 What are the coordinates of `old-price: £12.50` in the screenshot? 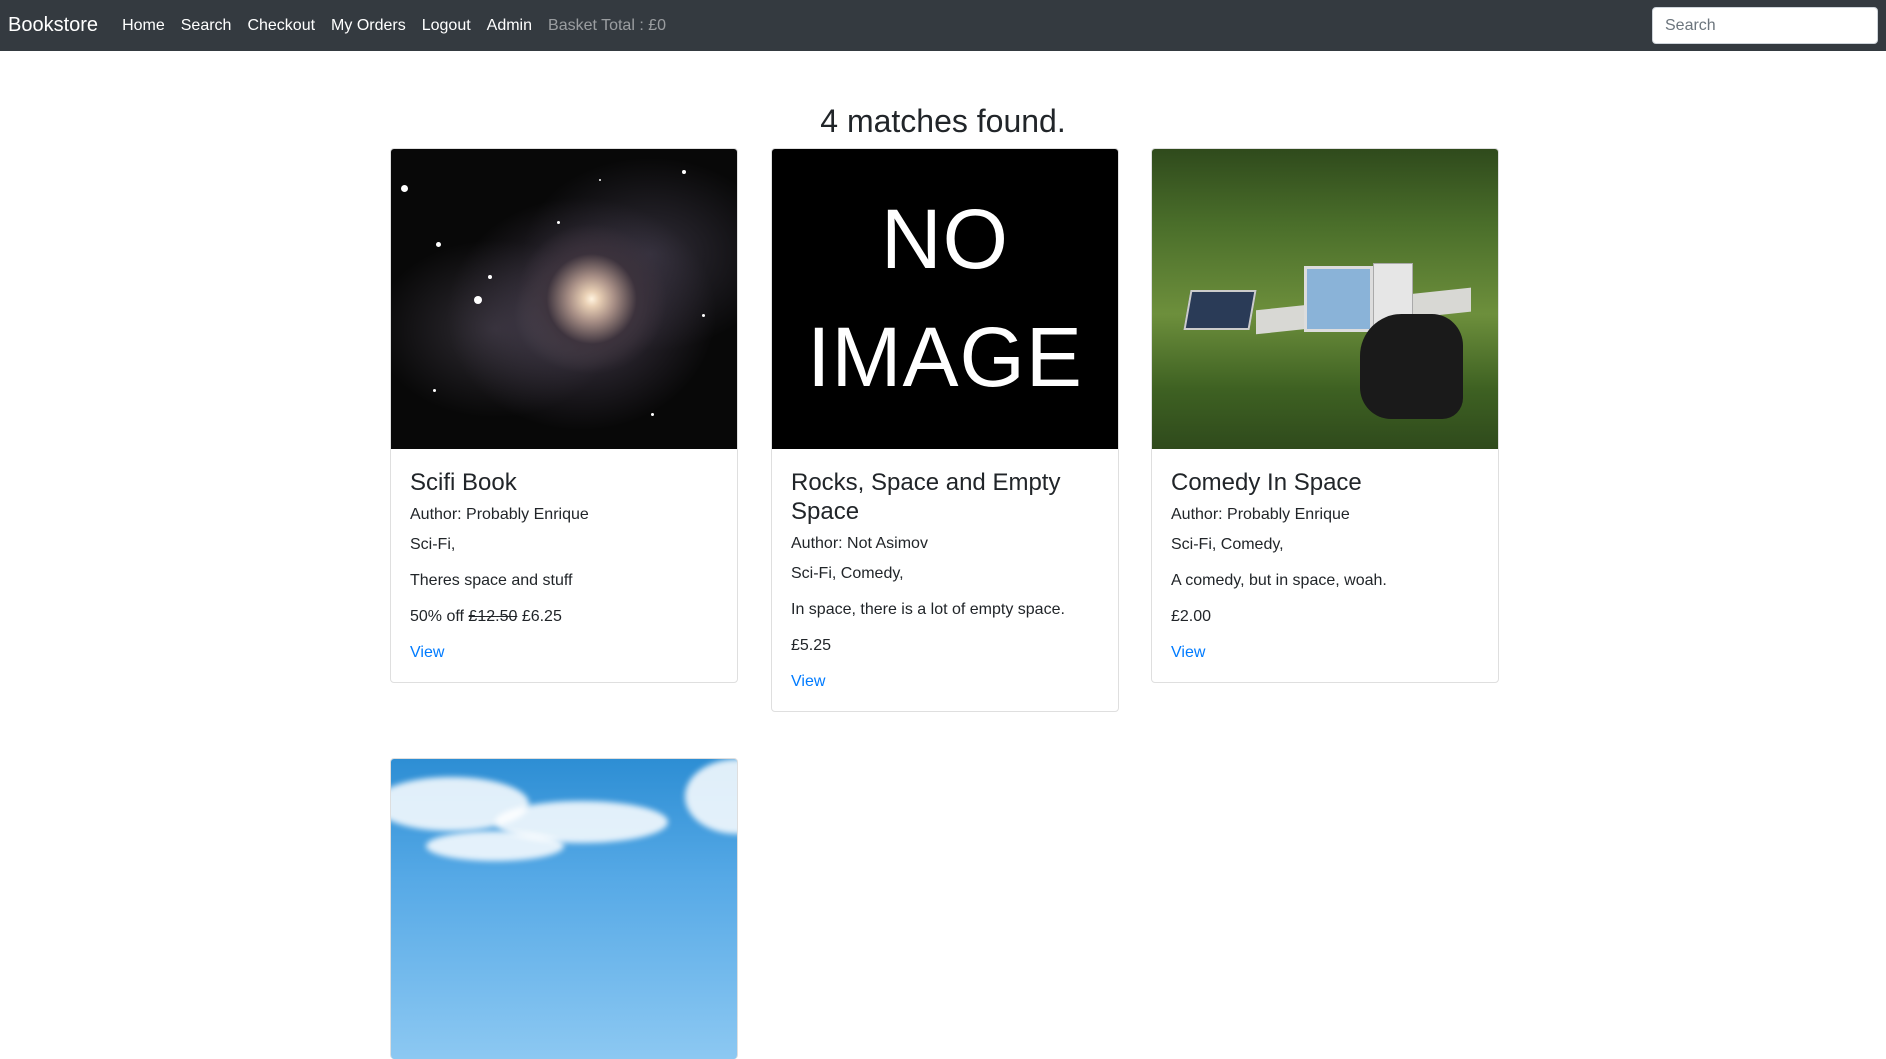 It's located at (493, 616).